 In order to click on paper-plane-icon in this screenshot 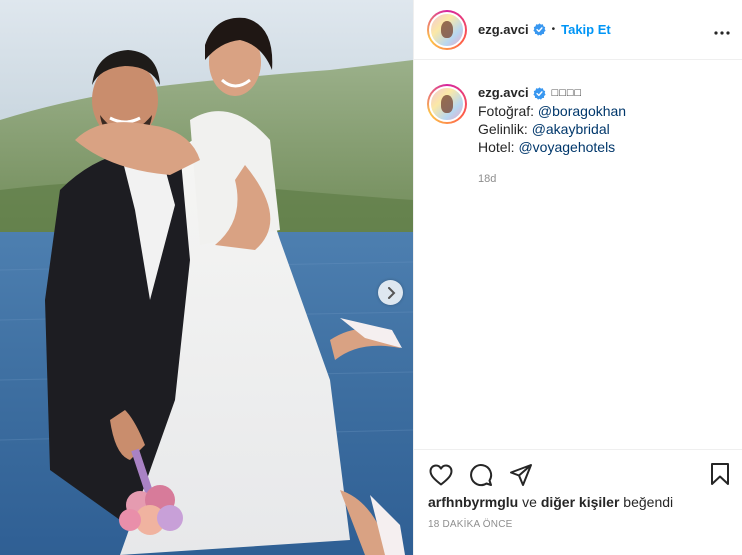, I will do `click(521, 475)`.